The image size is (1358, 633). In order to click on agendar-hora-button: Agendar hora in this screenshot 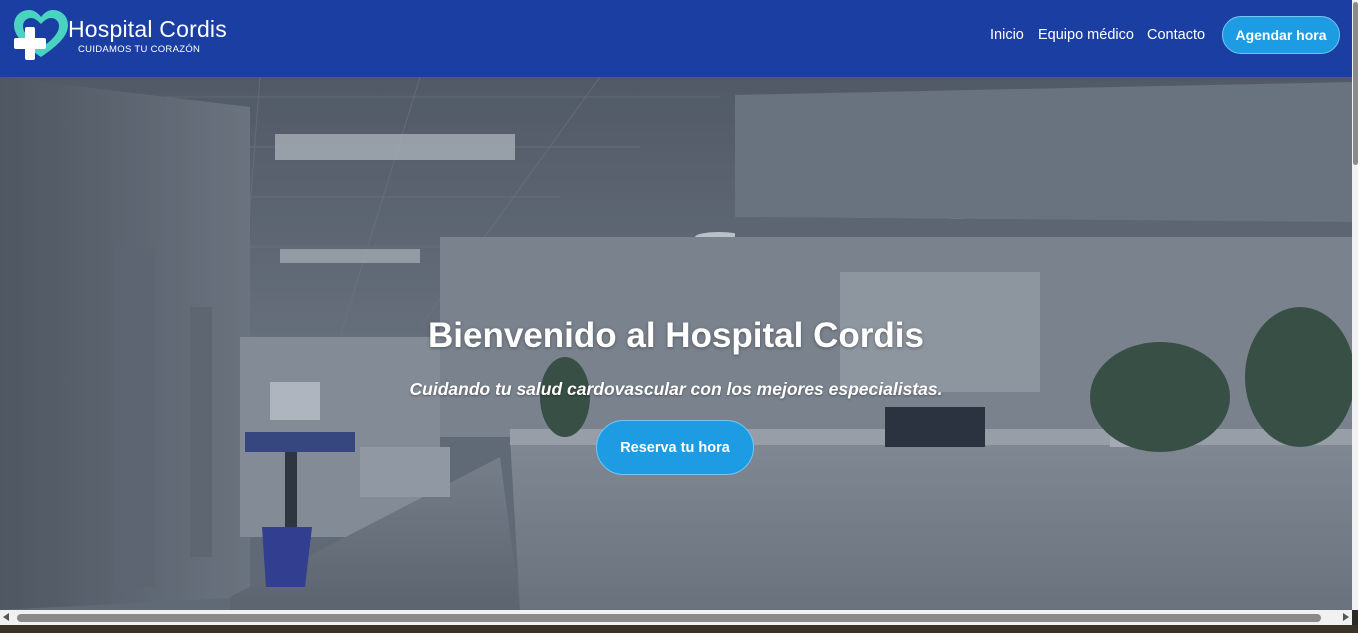, I will do `click(1281, 35)`.